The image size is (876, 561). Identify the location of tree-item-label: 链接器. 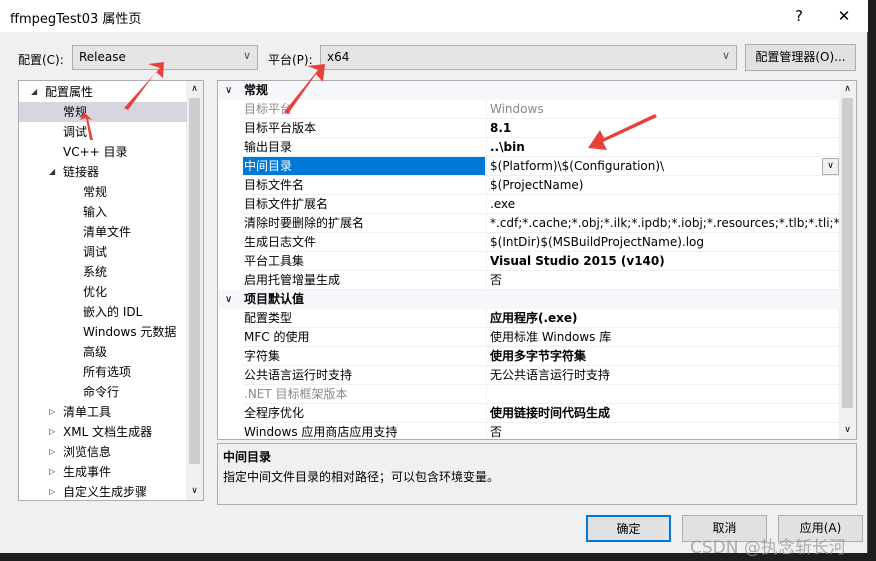
(81, 172).